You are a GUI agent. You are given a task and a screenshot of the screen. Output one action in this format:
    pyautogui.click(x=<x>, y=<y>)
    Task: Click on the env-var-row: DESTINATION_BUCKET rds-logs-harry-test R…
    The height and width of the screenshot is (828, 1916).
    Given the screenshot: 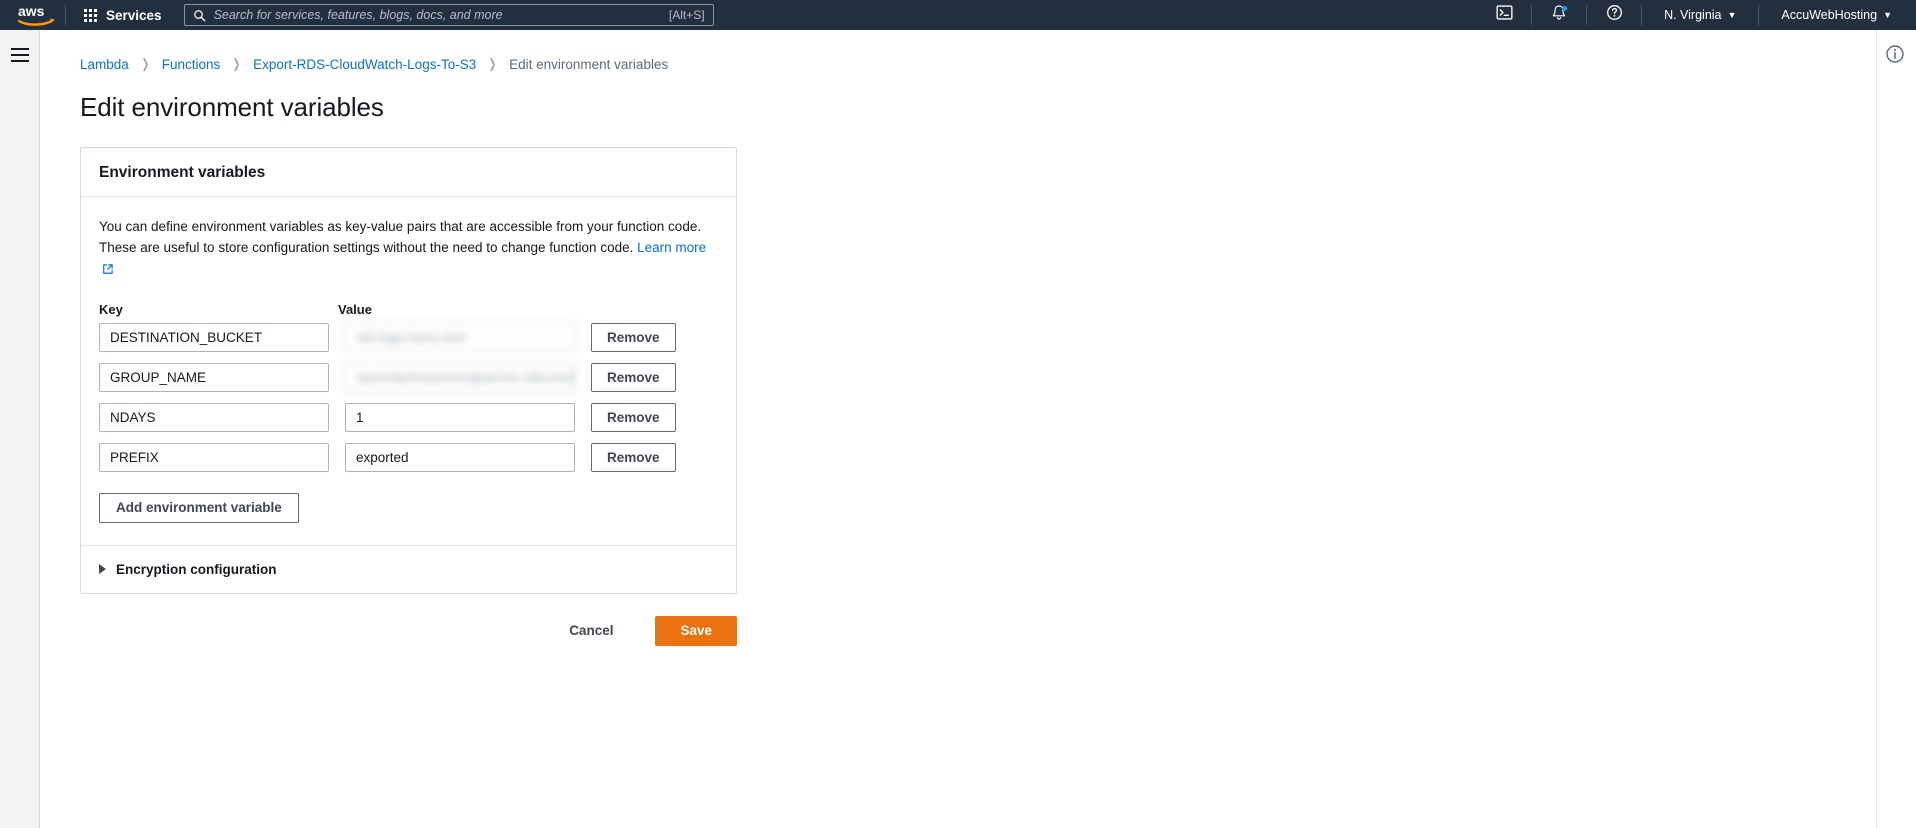 What is the action you would take?
    pyautogui.click(x=408, y=337)
    